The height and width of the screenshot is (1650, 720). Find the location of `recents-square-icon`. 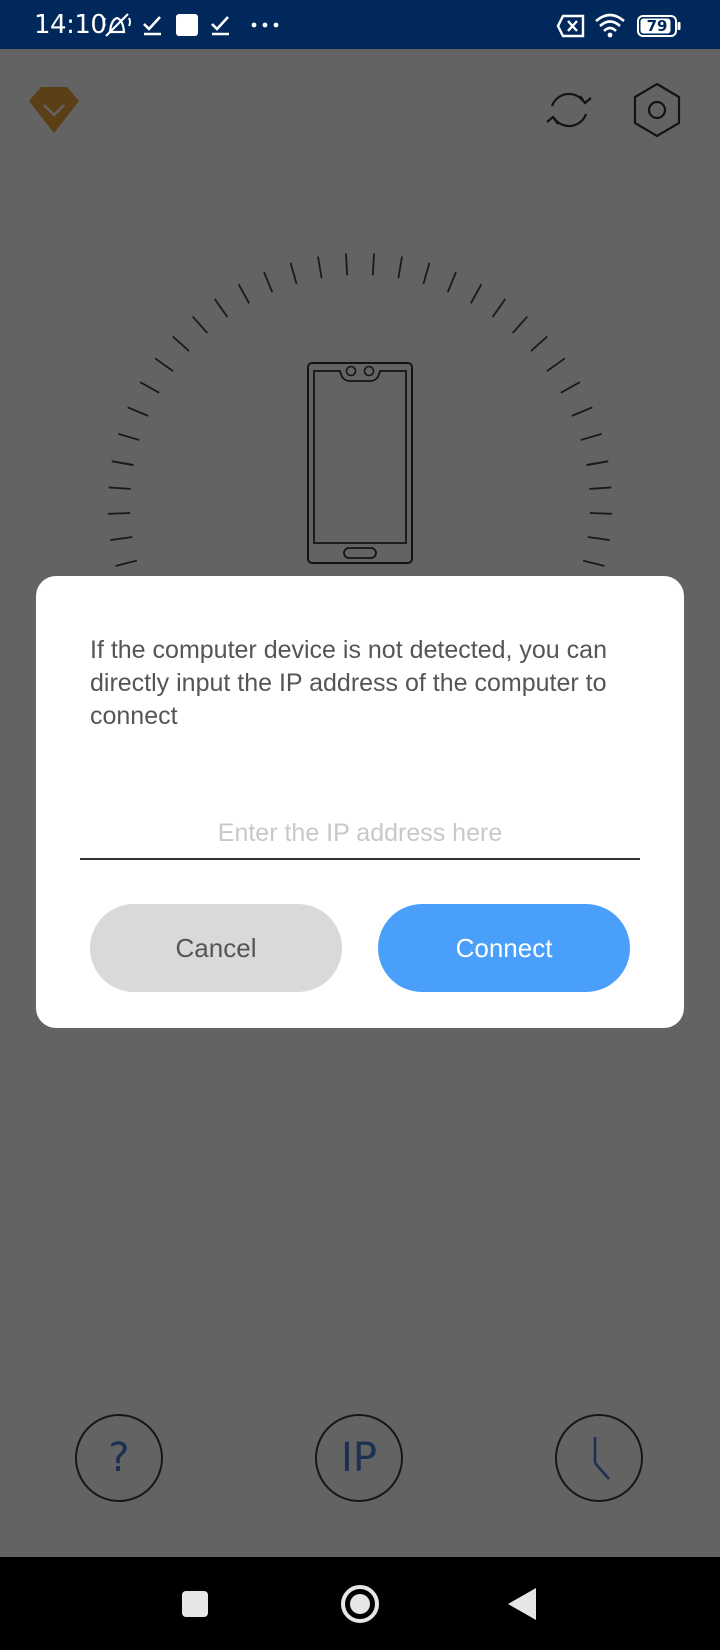

recents-square-icon is located at coordinates (195, 1603).